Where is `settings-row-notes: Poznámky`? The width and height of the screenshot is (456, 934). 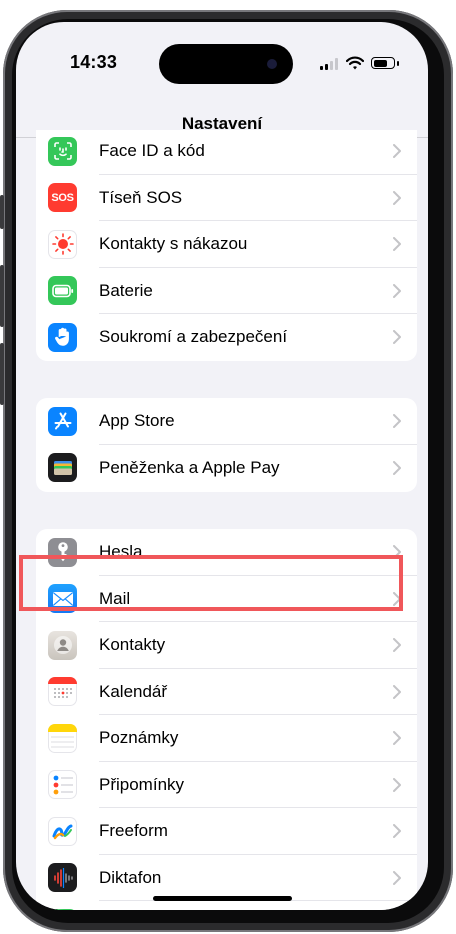 settings-row-notes: Poznámky is located at coordinates (226, 738).